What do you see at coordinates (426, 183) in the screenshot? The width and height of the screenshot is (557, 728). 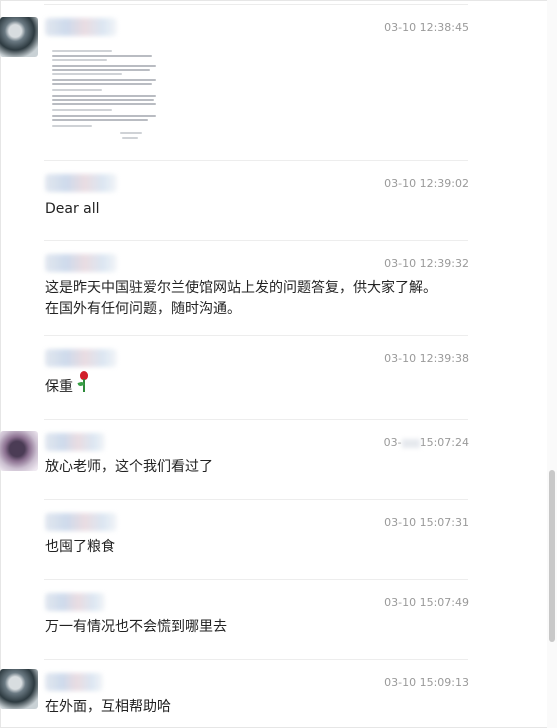 I see `message-timestamp: 03-10 12:39:02` at bounding box center [426, 183].